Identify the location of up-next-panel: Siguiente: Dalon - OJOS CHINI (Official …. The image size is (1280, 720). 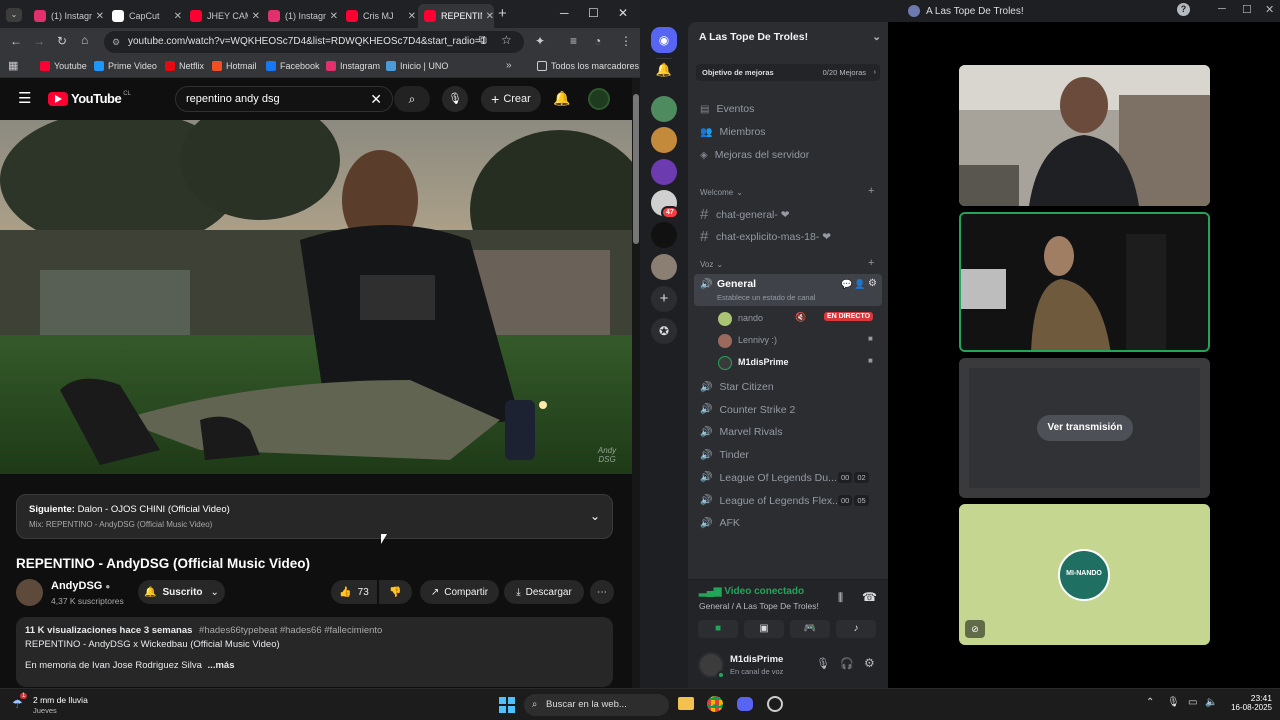
(314, 516).